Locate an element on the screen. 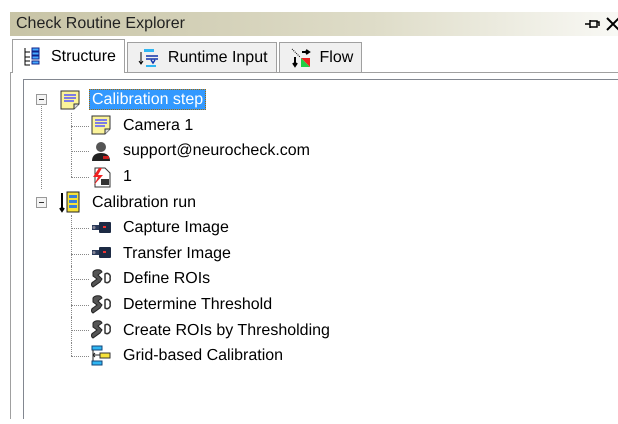  grid-icon is located at coordinates (101, 355).